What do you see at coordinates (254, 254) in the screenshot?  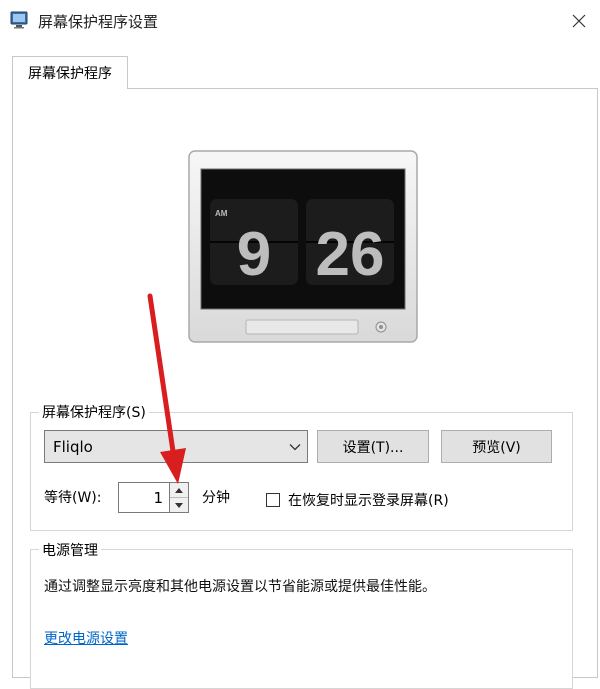 I see `clock-hour: 9` at bounding box center [254, 254].